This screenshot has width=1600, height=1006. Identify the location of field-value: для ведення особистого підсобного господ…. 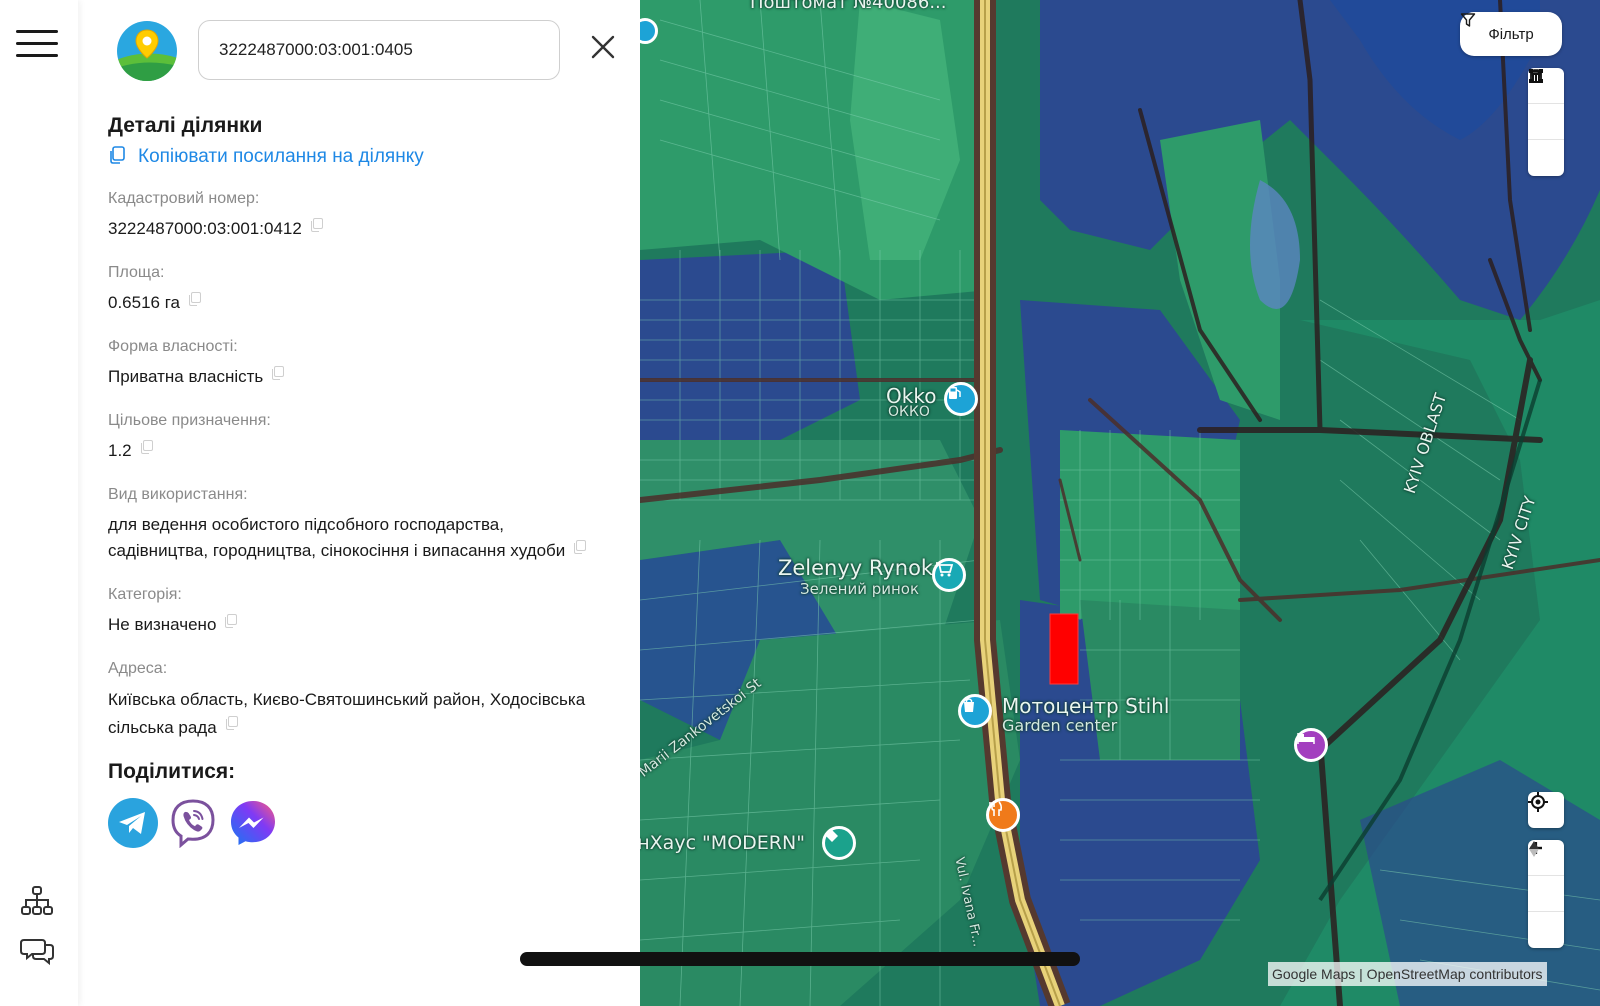
(337, 537).